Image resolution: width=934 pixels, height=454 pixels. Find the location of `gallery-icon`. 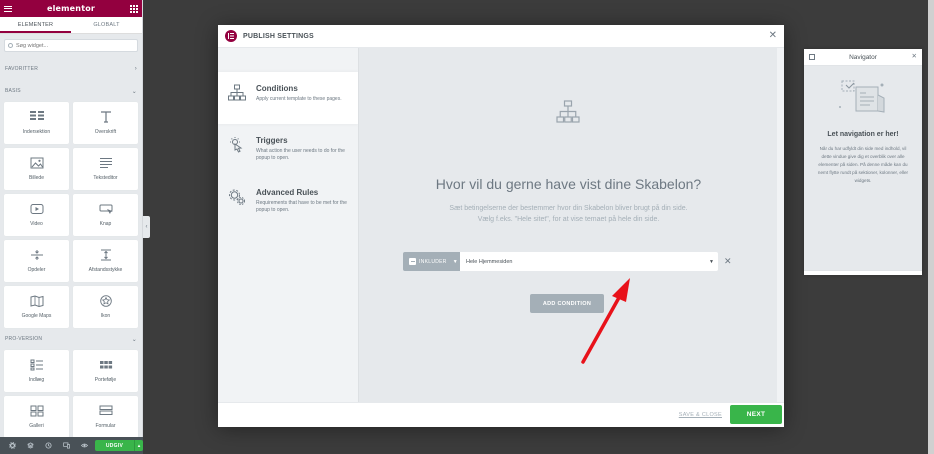

gallery-icon is located at coordinates (36, 411).